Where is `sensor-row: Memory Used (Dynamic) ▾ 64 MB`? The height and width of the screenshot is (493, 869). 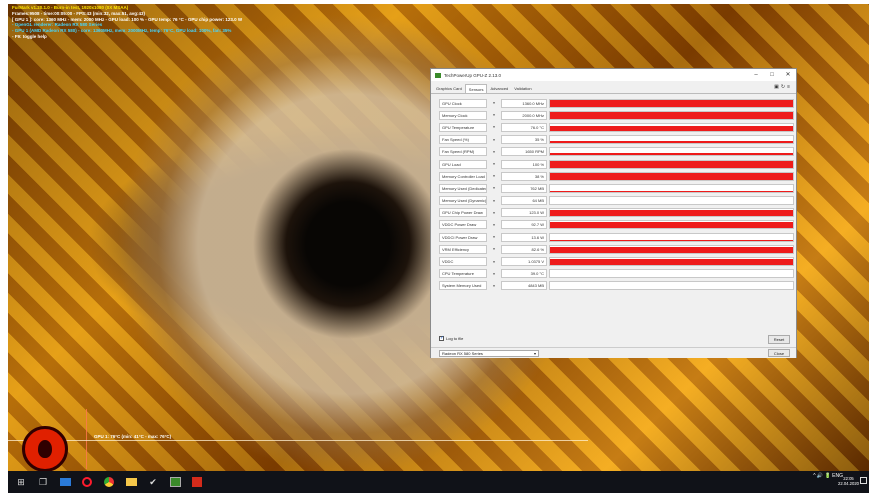
sensor-row: Memory Used (Dynamic) ▾ 64 MB is located at coordinates (616, 201).